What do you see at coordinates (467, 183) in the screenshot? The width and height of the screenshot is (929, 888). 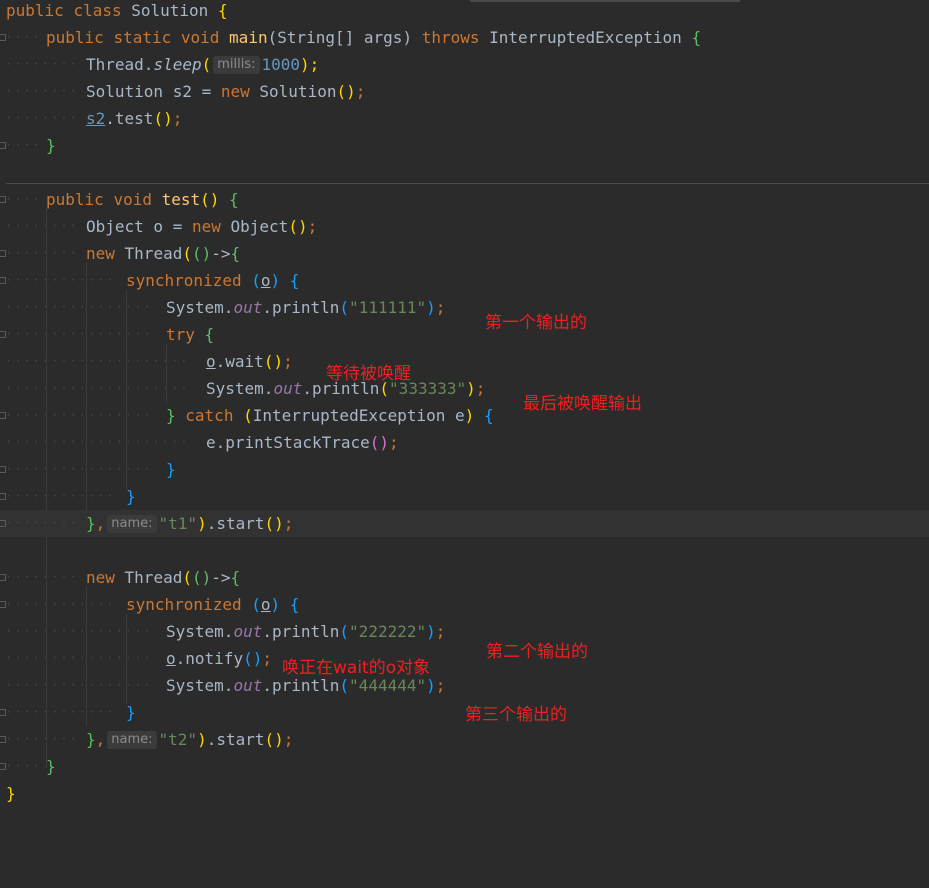 I see `method-separator` at bounding box center [467, 183].